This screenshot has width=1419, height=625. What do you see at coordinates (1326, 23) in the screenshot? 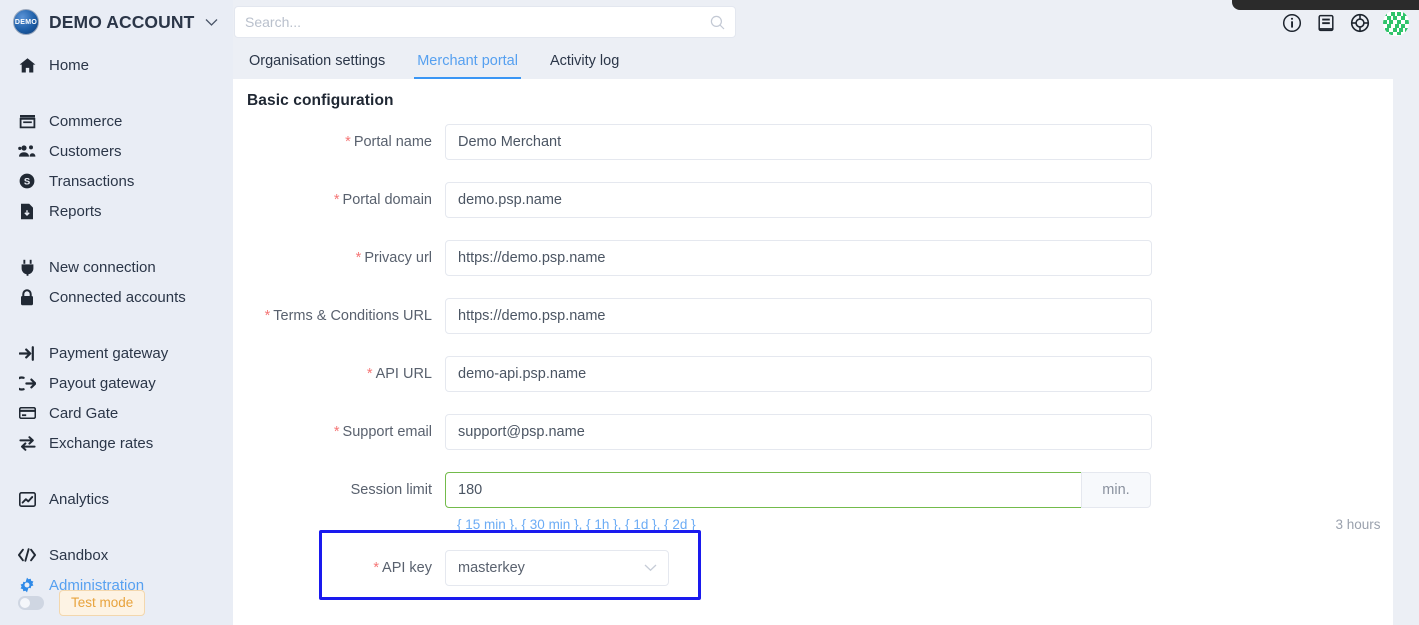
I see `book-icon` at bounding box center [1326, 23].